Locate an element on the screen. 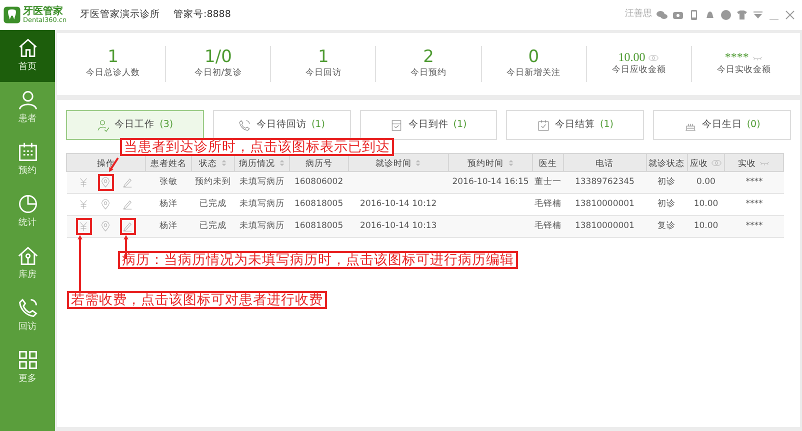 This screenshot has width=802, height=431. stat-value: 10.00 is located at coordinates (632, 57).